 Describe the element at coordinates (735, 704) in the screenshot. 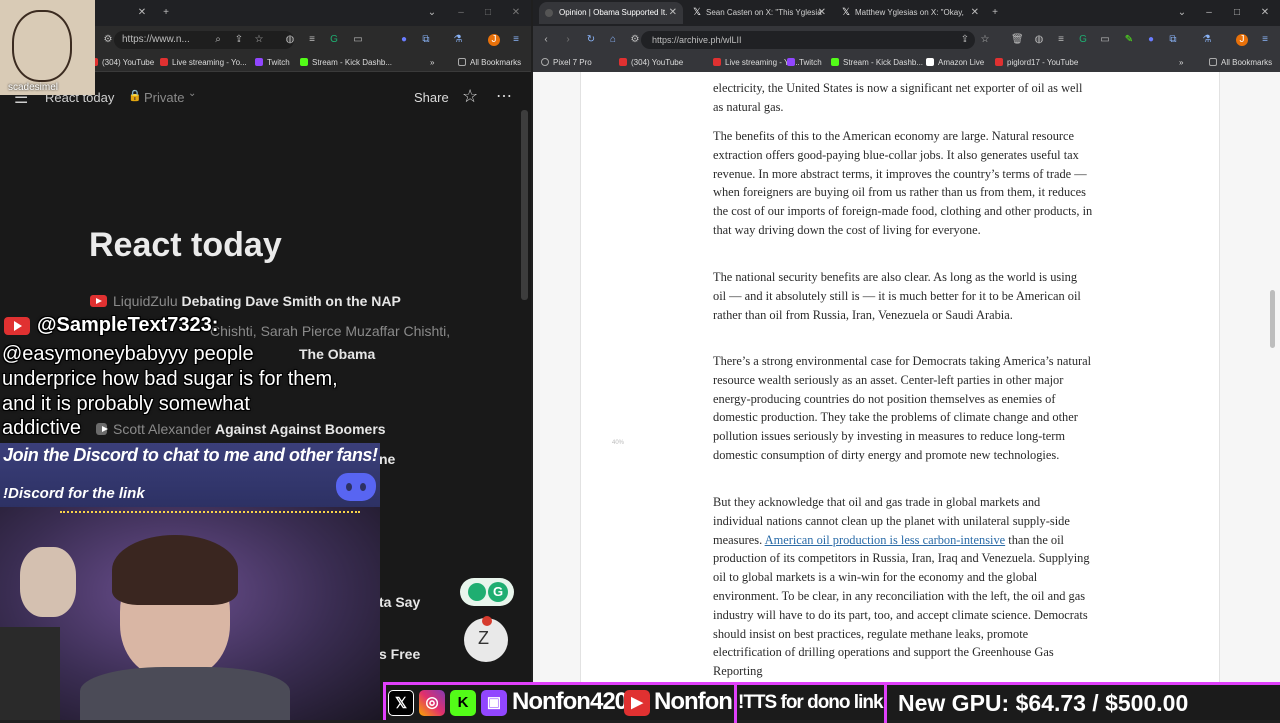

I see `bar-divider` at that location.